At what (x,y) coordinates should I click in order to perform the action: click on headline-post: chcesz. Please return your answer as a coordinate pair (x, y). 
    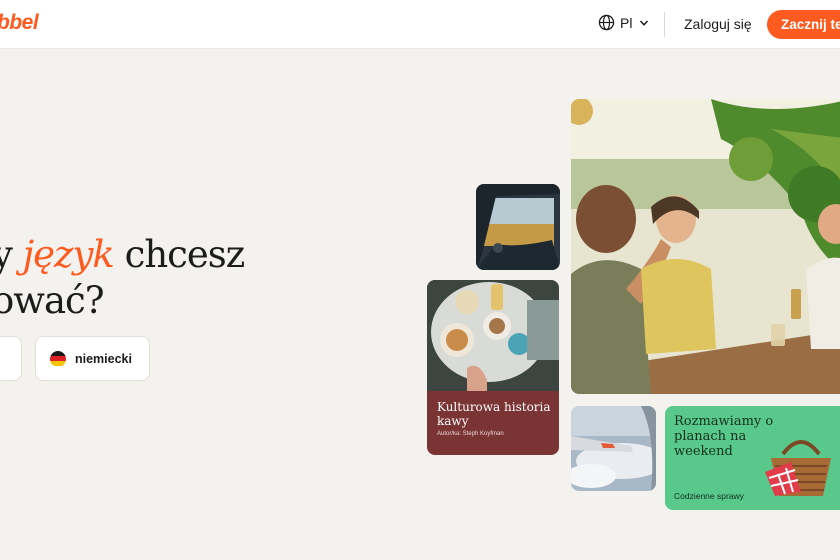
    Looking at the image, I should click on (179, 254).